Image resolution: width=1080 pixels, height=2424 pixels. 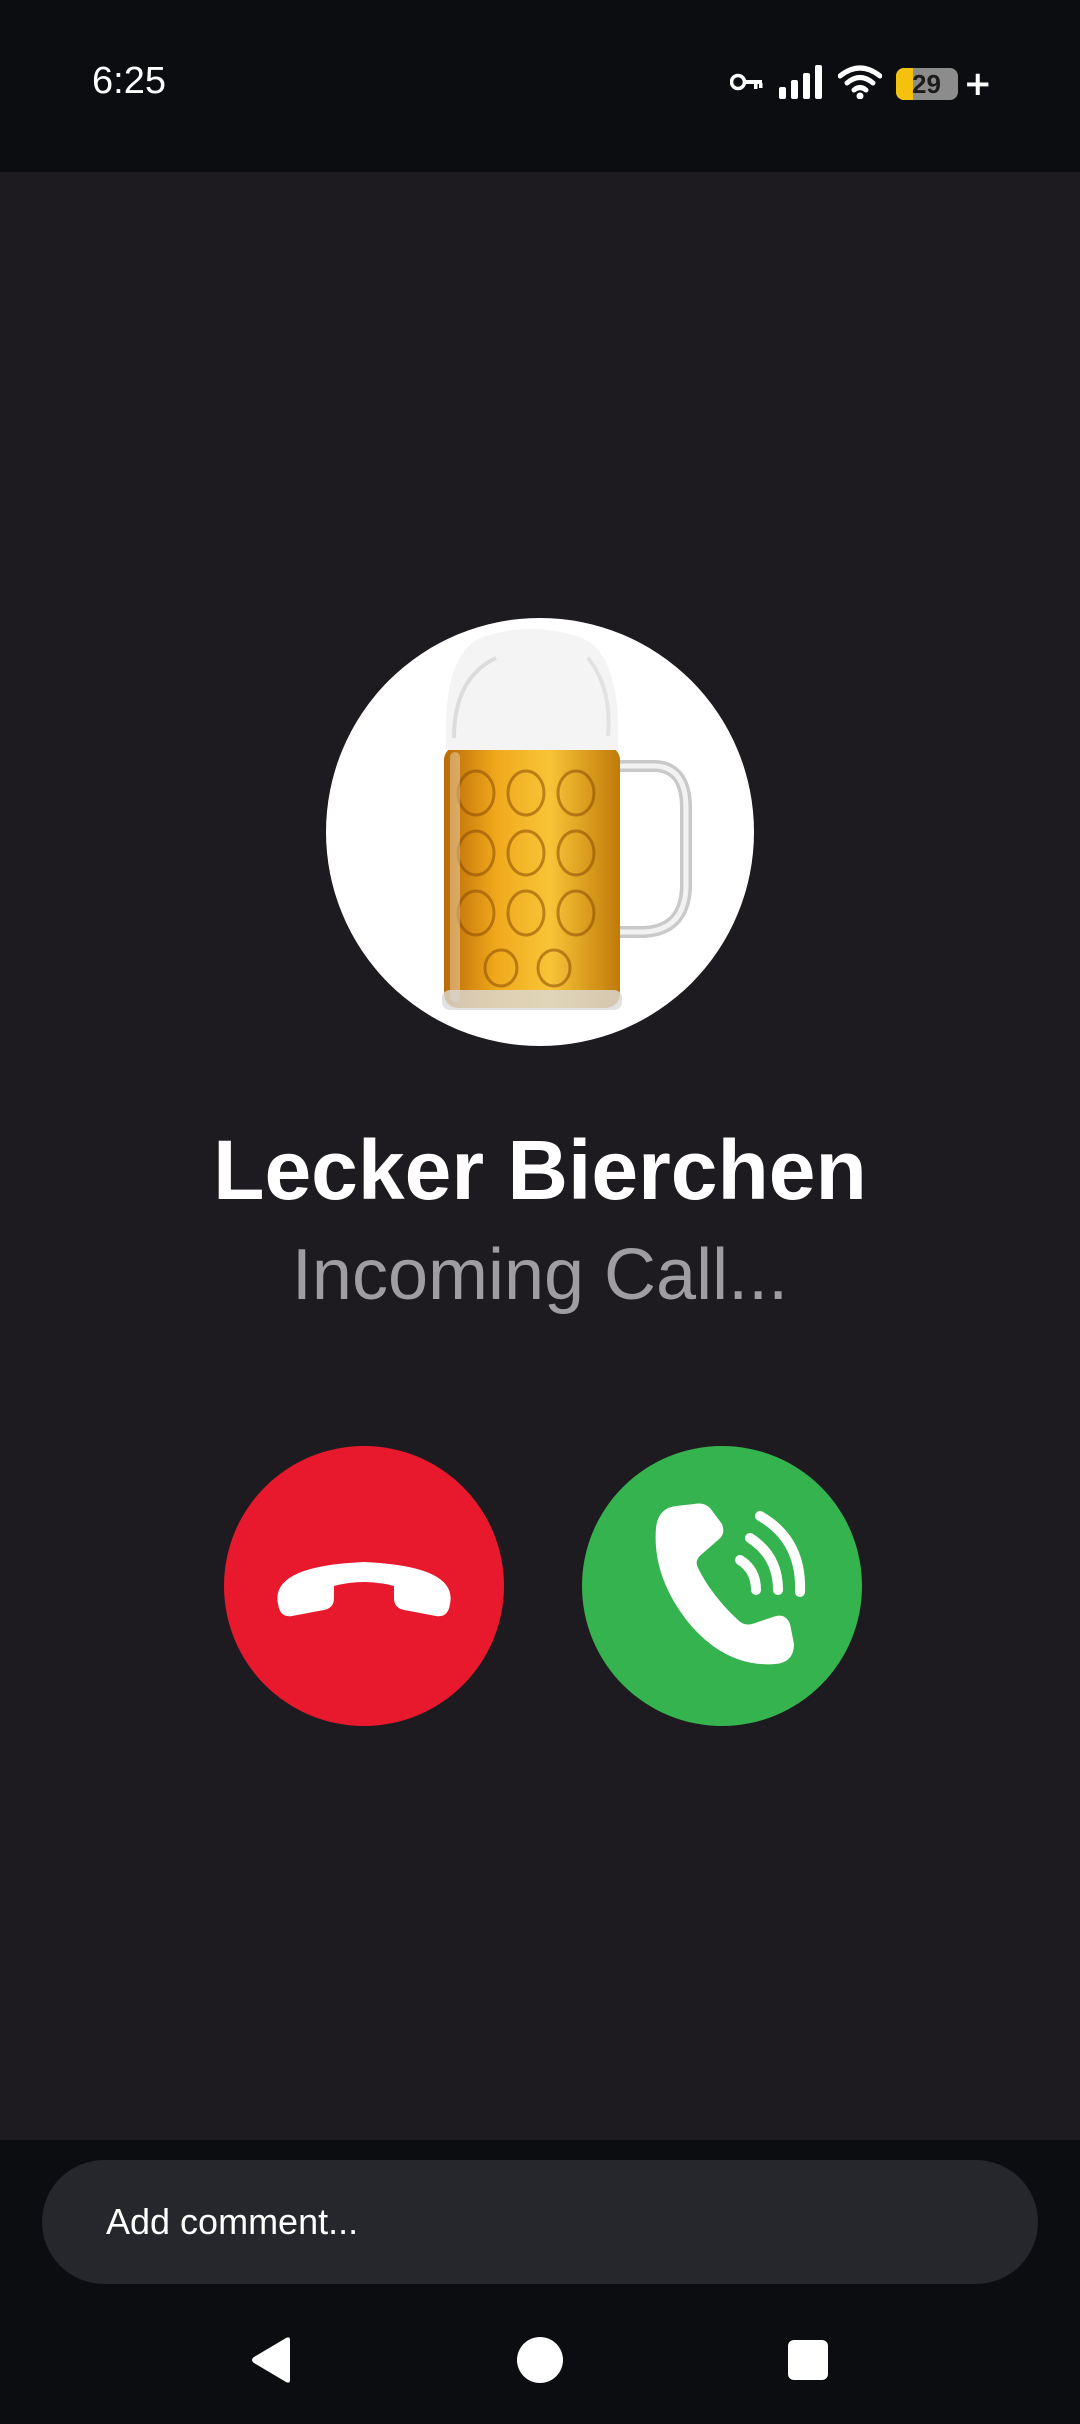 I want to click on vpn-key-icon, so click(x=746, y=84).